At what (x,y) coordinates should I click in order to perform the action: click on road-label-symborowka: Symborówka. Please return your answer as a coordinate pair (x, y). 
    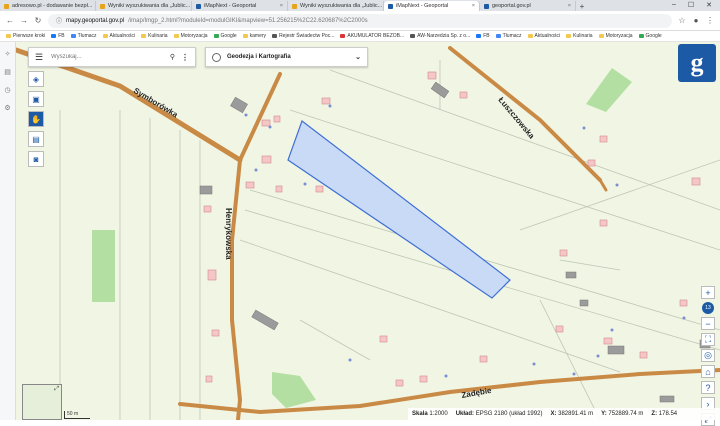
    Looking at the image, I should click on (156, 103).